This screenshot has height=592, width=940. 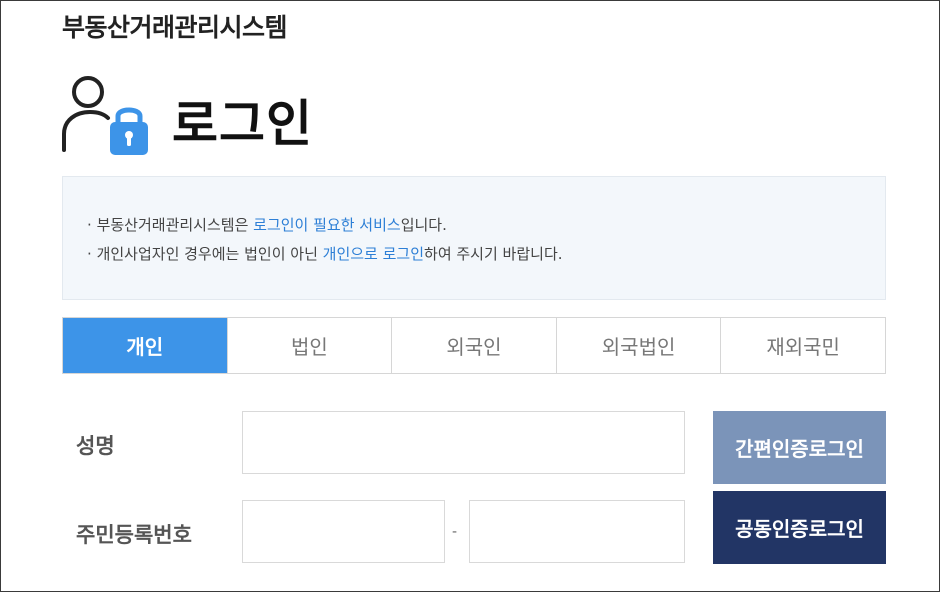 What do you see at coordinates (95, 446) in the screenshot?
I see `name-label: 성명` at bounding box center [95, 446].